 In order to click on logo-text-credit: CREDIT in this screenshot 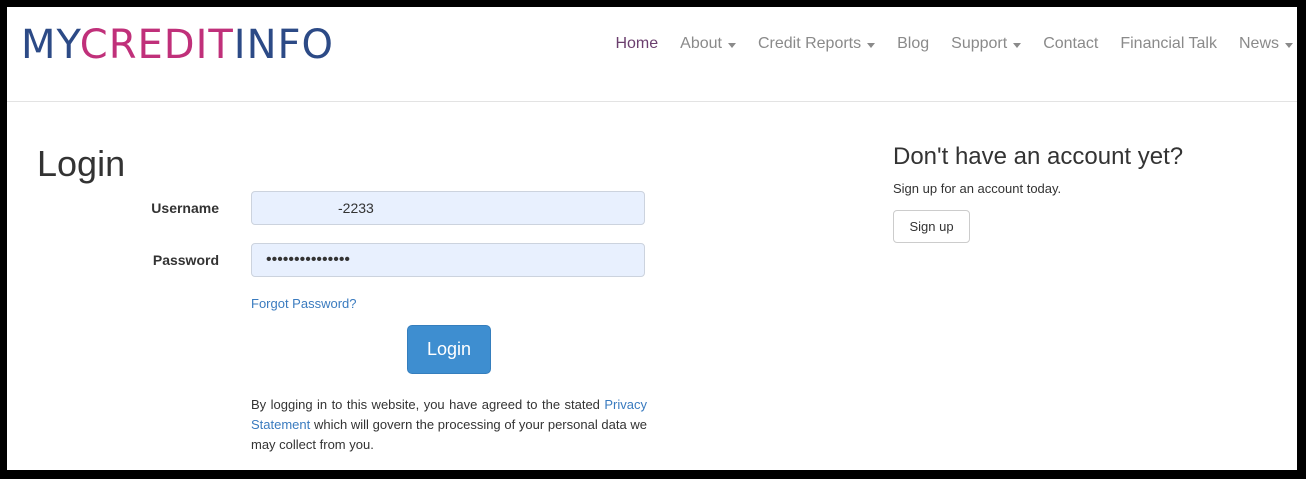, I will do `click(156, 45)`.